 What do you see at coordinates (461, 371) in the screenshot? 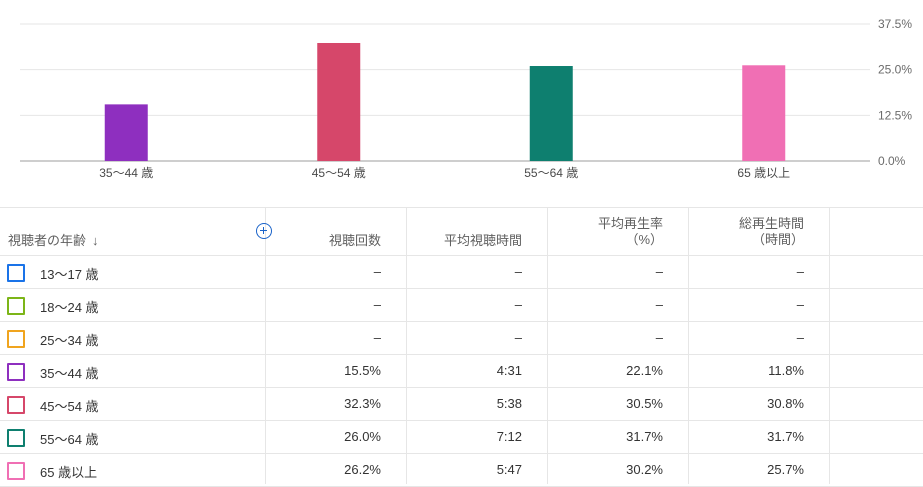
I see `table-row: 35～44 歳 15.5% 4:31 22.1% 11.8%` at bounding box center [461, 371].